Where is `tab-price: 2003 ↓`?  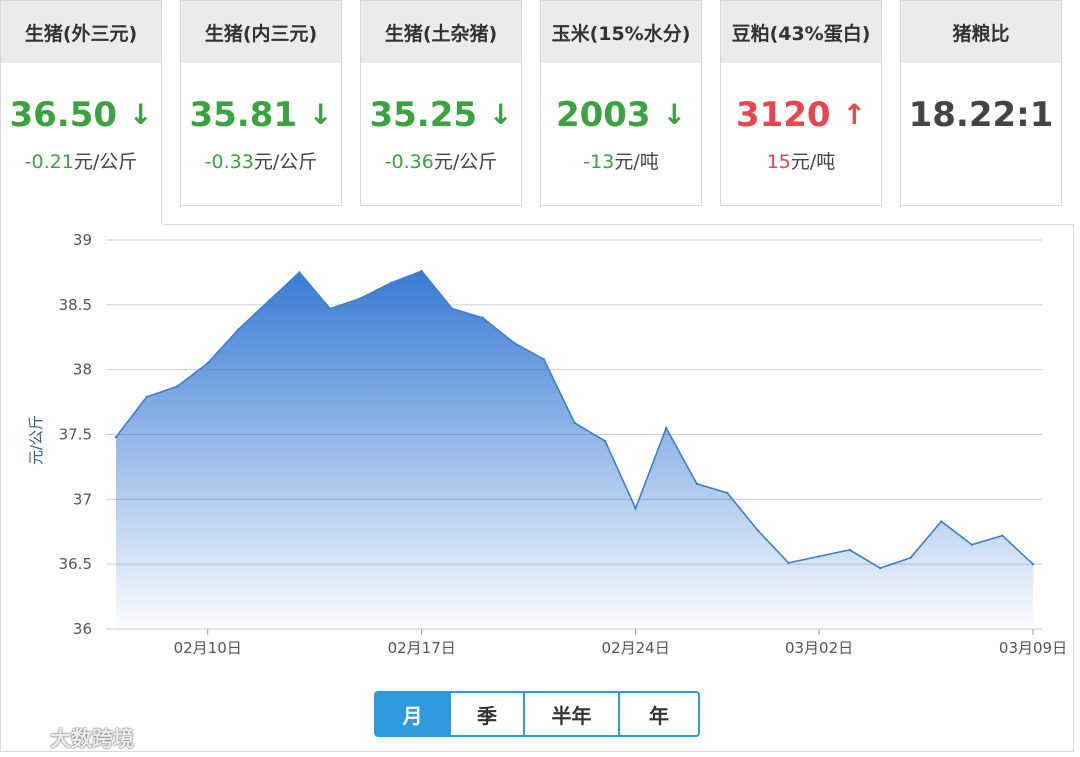 tab-price: 2003 ↓ is located at coordinates (621, 115).